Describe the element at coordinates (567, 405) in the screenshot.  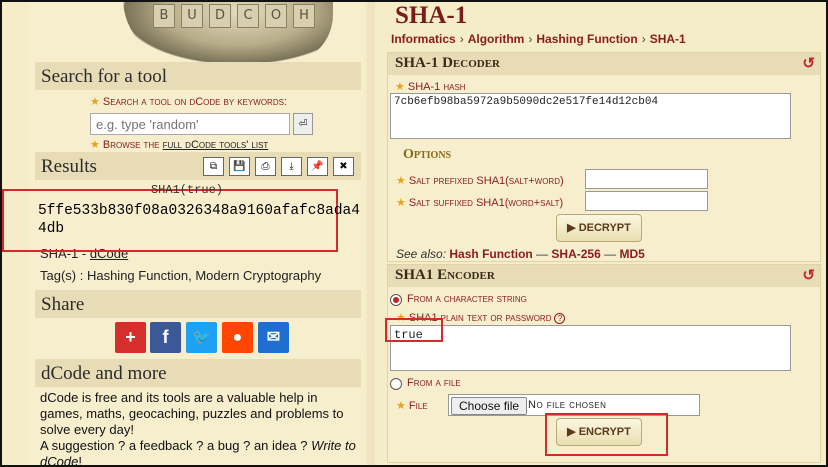
I see `no-file-chosen-text: No file chosen` at that location.